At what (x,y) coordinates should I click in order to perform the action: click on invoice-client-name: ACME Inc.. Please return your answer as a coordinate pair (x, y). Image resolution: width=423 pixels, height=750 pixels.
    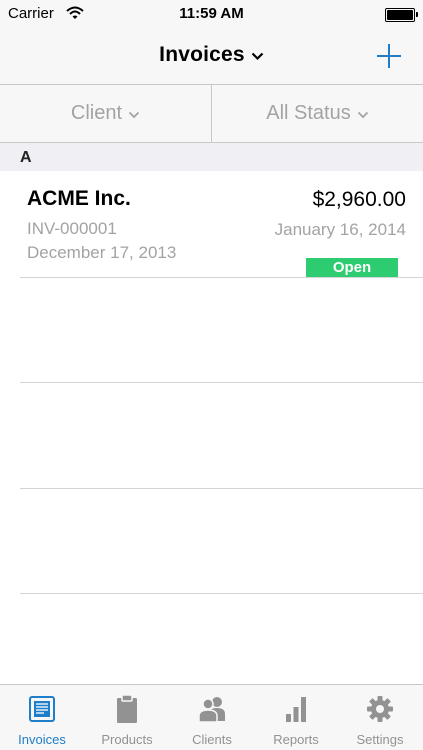
    Looking at the image, I should click on (79, 198).